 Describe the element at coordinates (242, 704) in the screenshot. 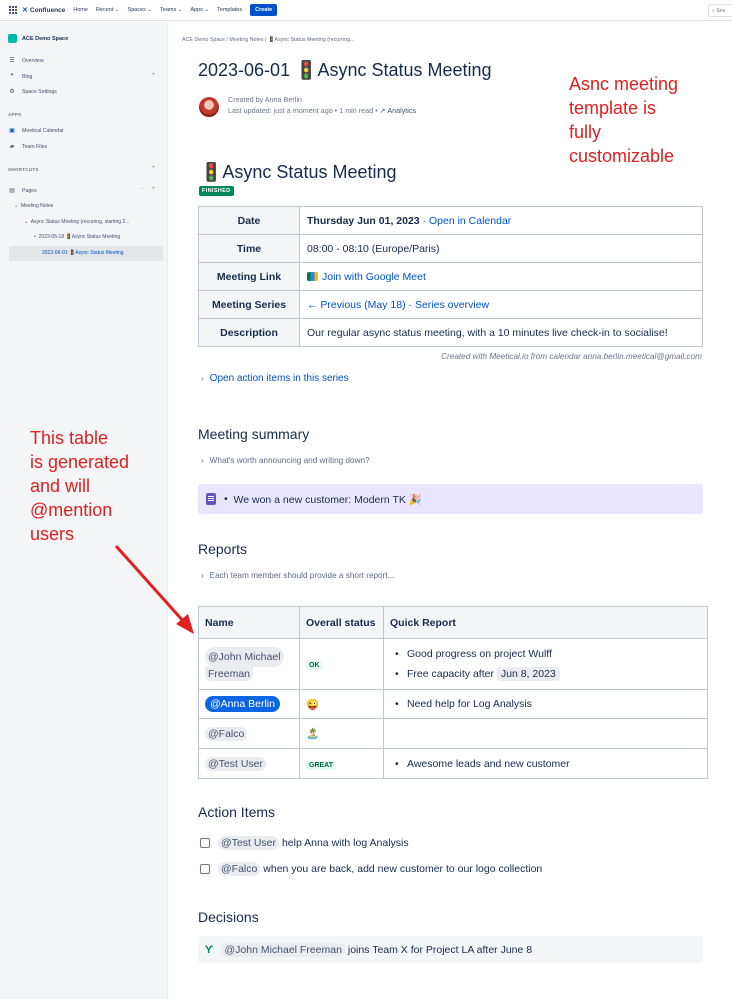

I see `mention-anna: @Anna Berlin` at that location.